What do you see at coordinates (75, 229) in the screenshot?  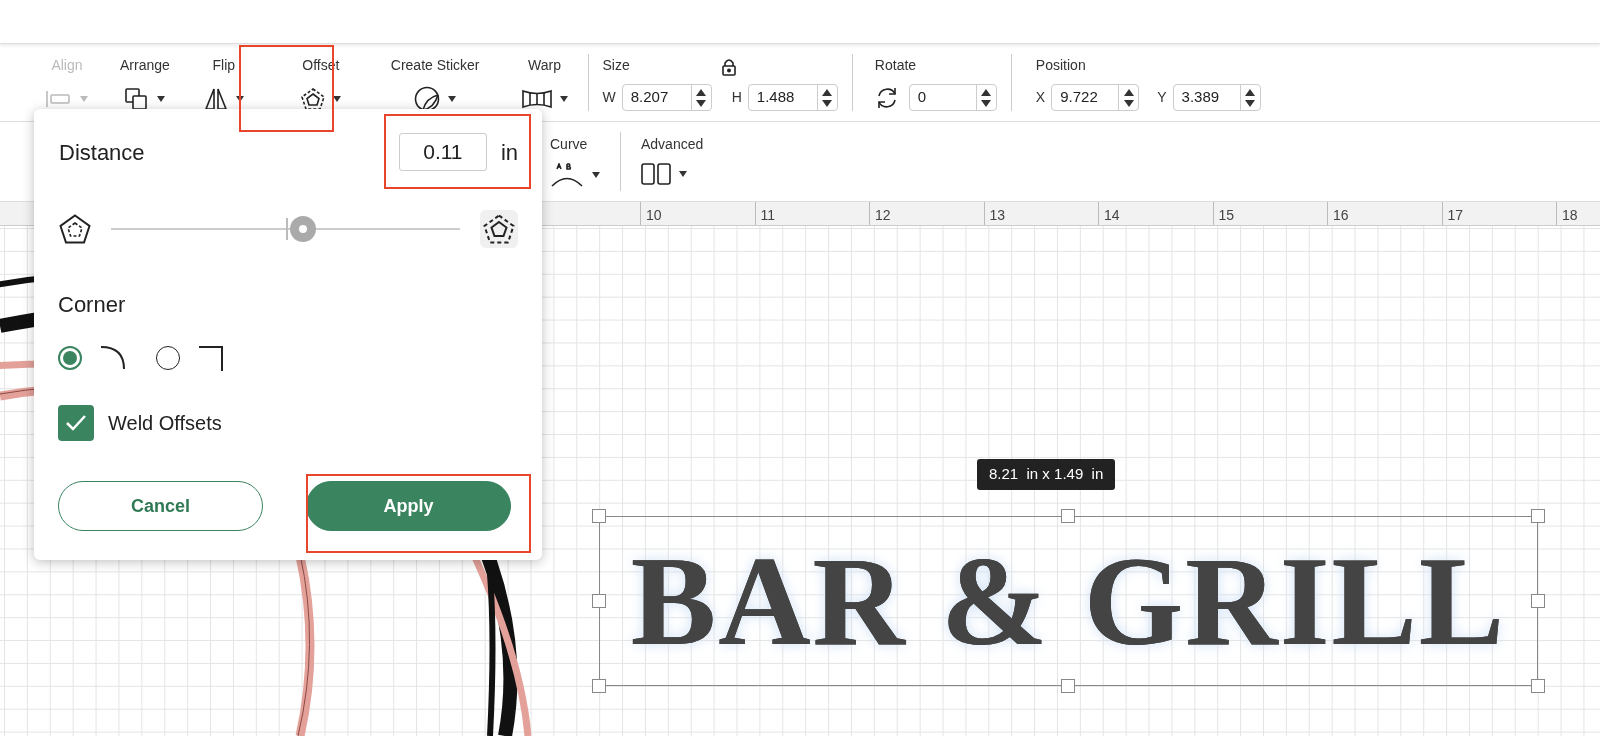 I see `pentagon-icon` at bounding box center [75, 229].